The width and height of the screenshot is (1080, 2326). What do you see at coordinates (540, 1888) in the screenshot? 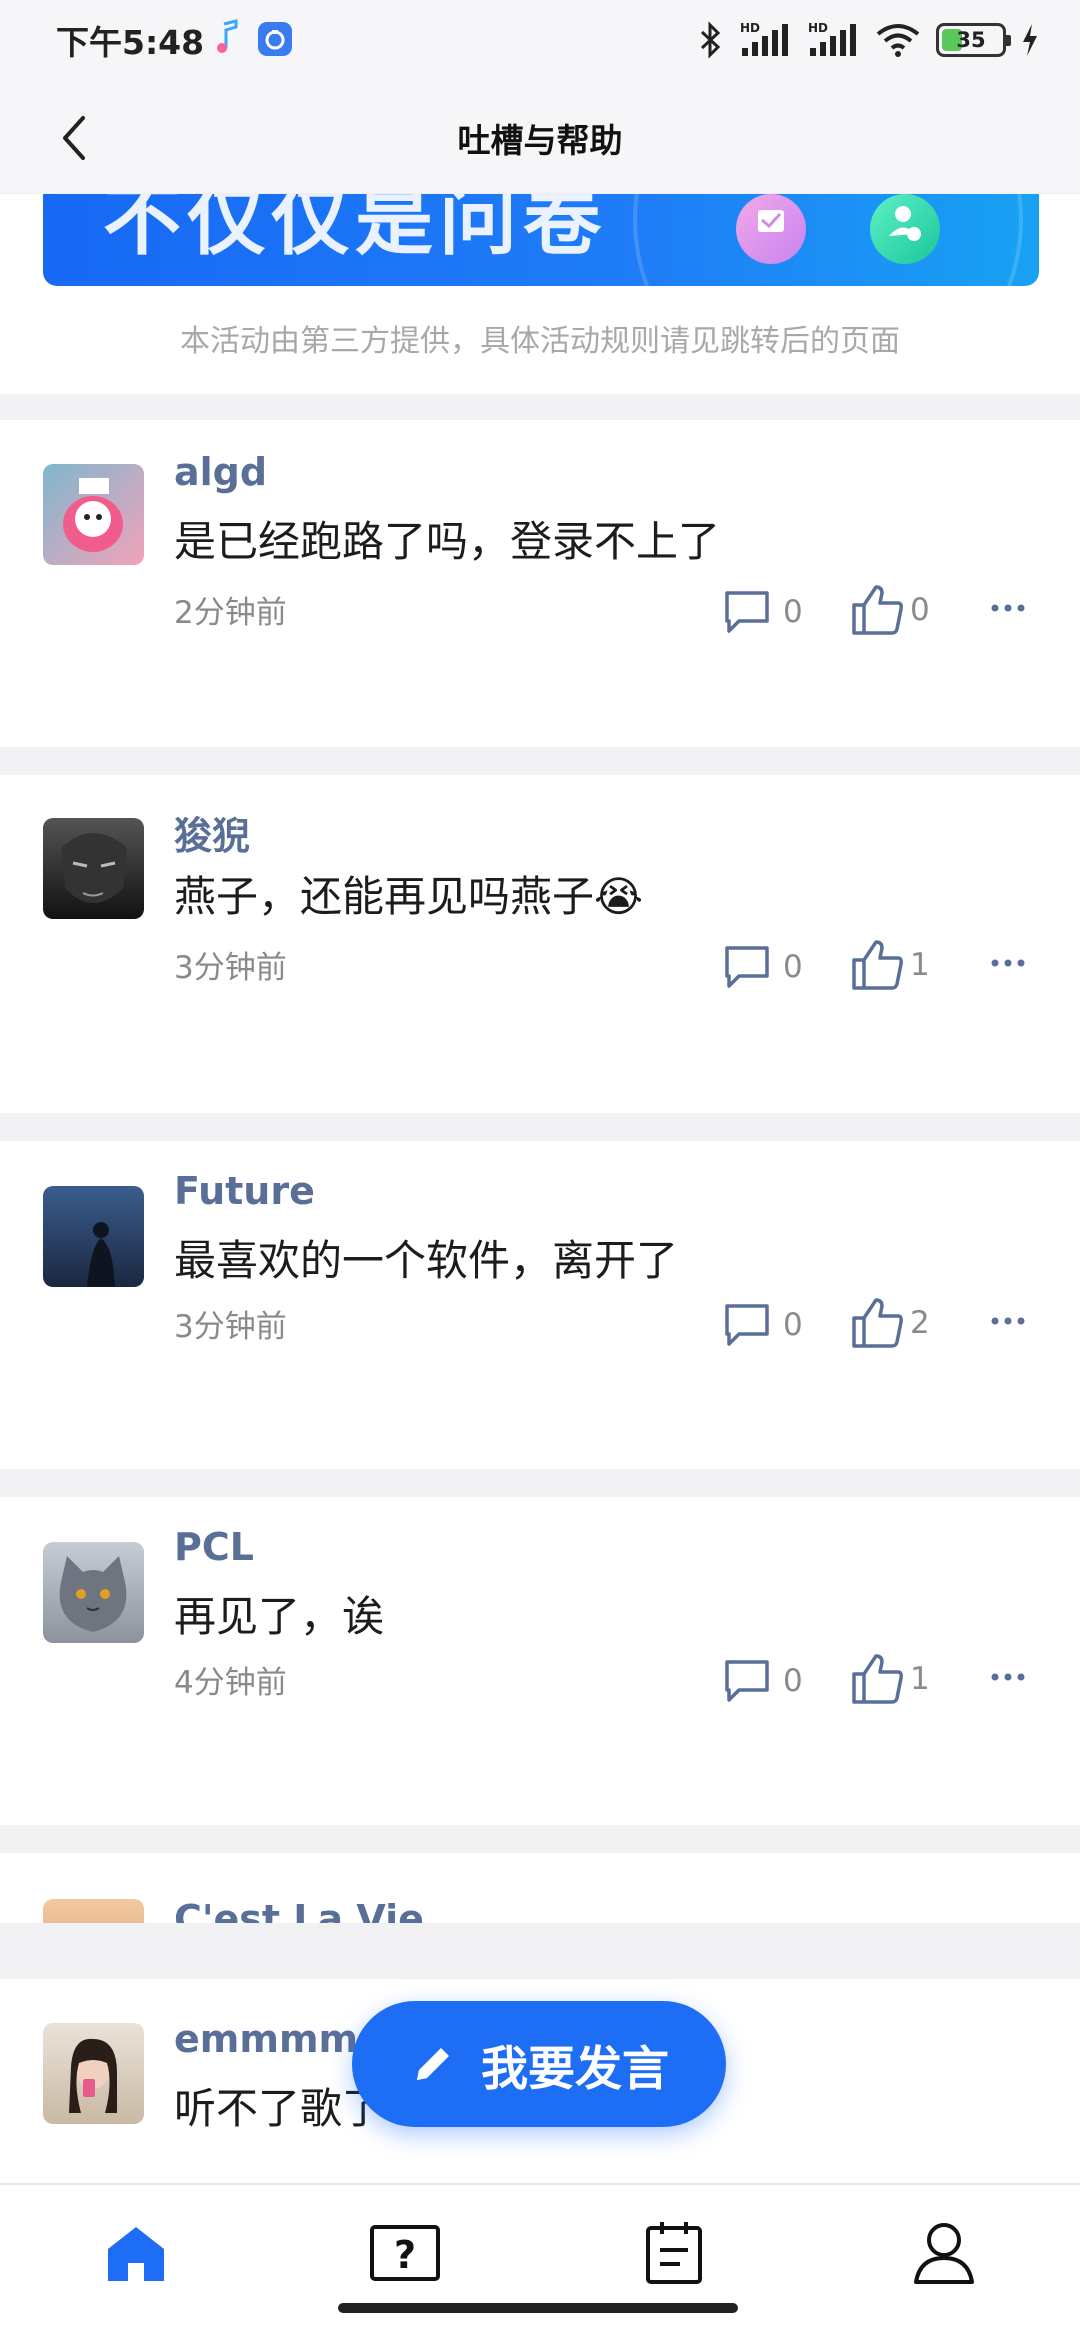
I see `post-item: C'est La Vie` at bounding box center [540, 1888].